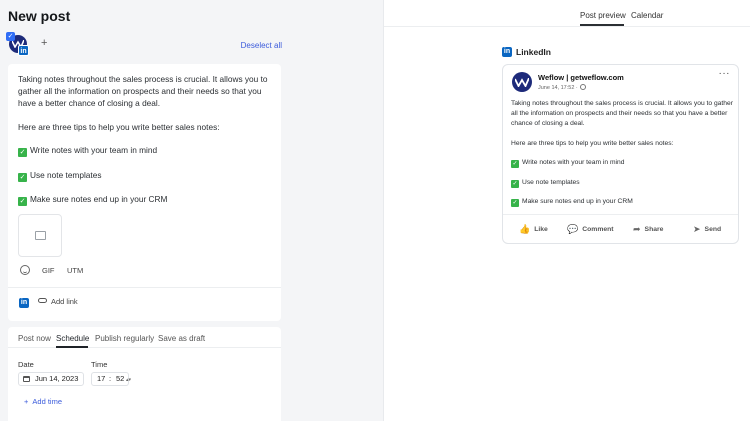 This screenshot has width=750, height=421. I want to click on comment-label: Comment, so click(598, 229).